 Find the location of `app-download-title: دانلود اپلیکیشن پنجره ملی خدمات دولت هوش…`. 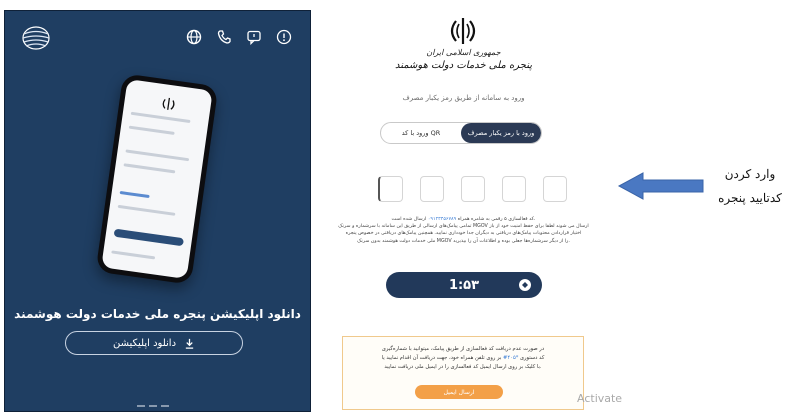

app-download-title: دانلود اپلیکیشن پنجره ملی خدمات دولت هوش… is located at coordinates (157, 314).